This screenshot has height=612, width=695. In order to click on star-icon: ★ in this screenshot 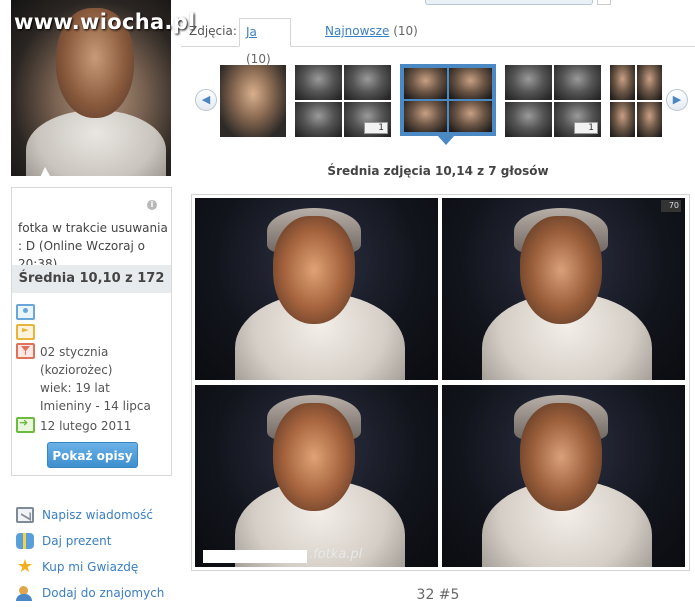, I will do `click(25, 566)`.